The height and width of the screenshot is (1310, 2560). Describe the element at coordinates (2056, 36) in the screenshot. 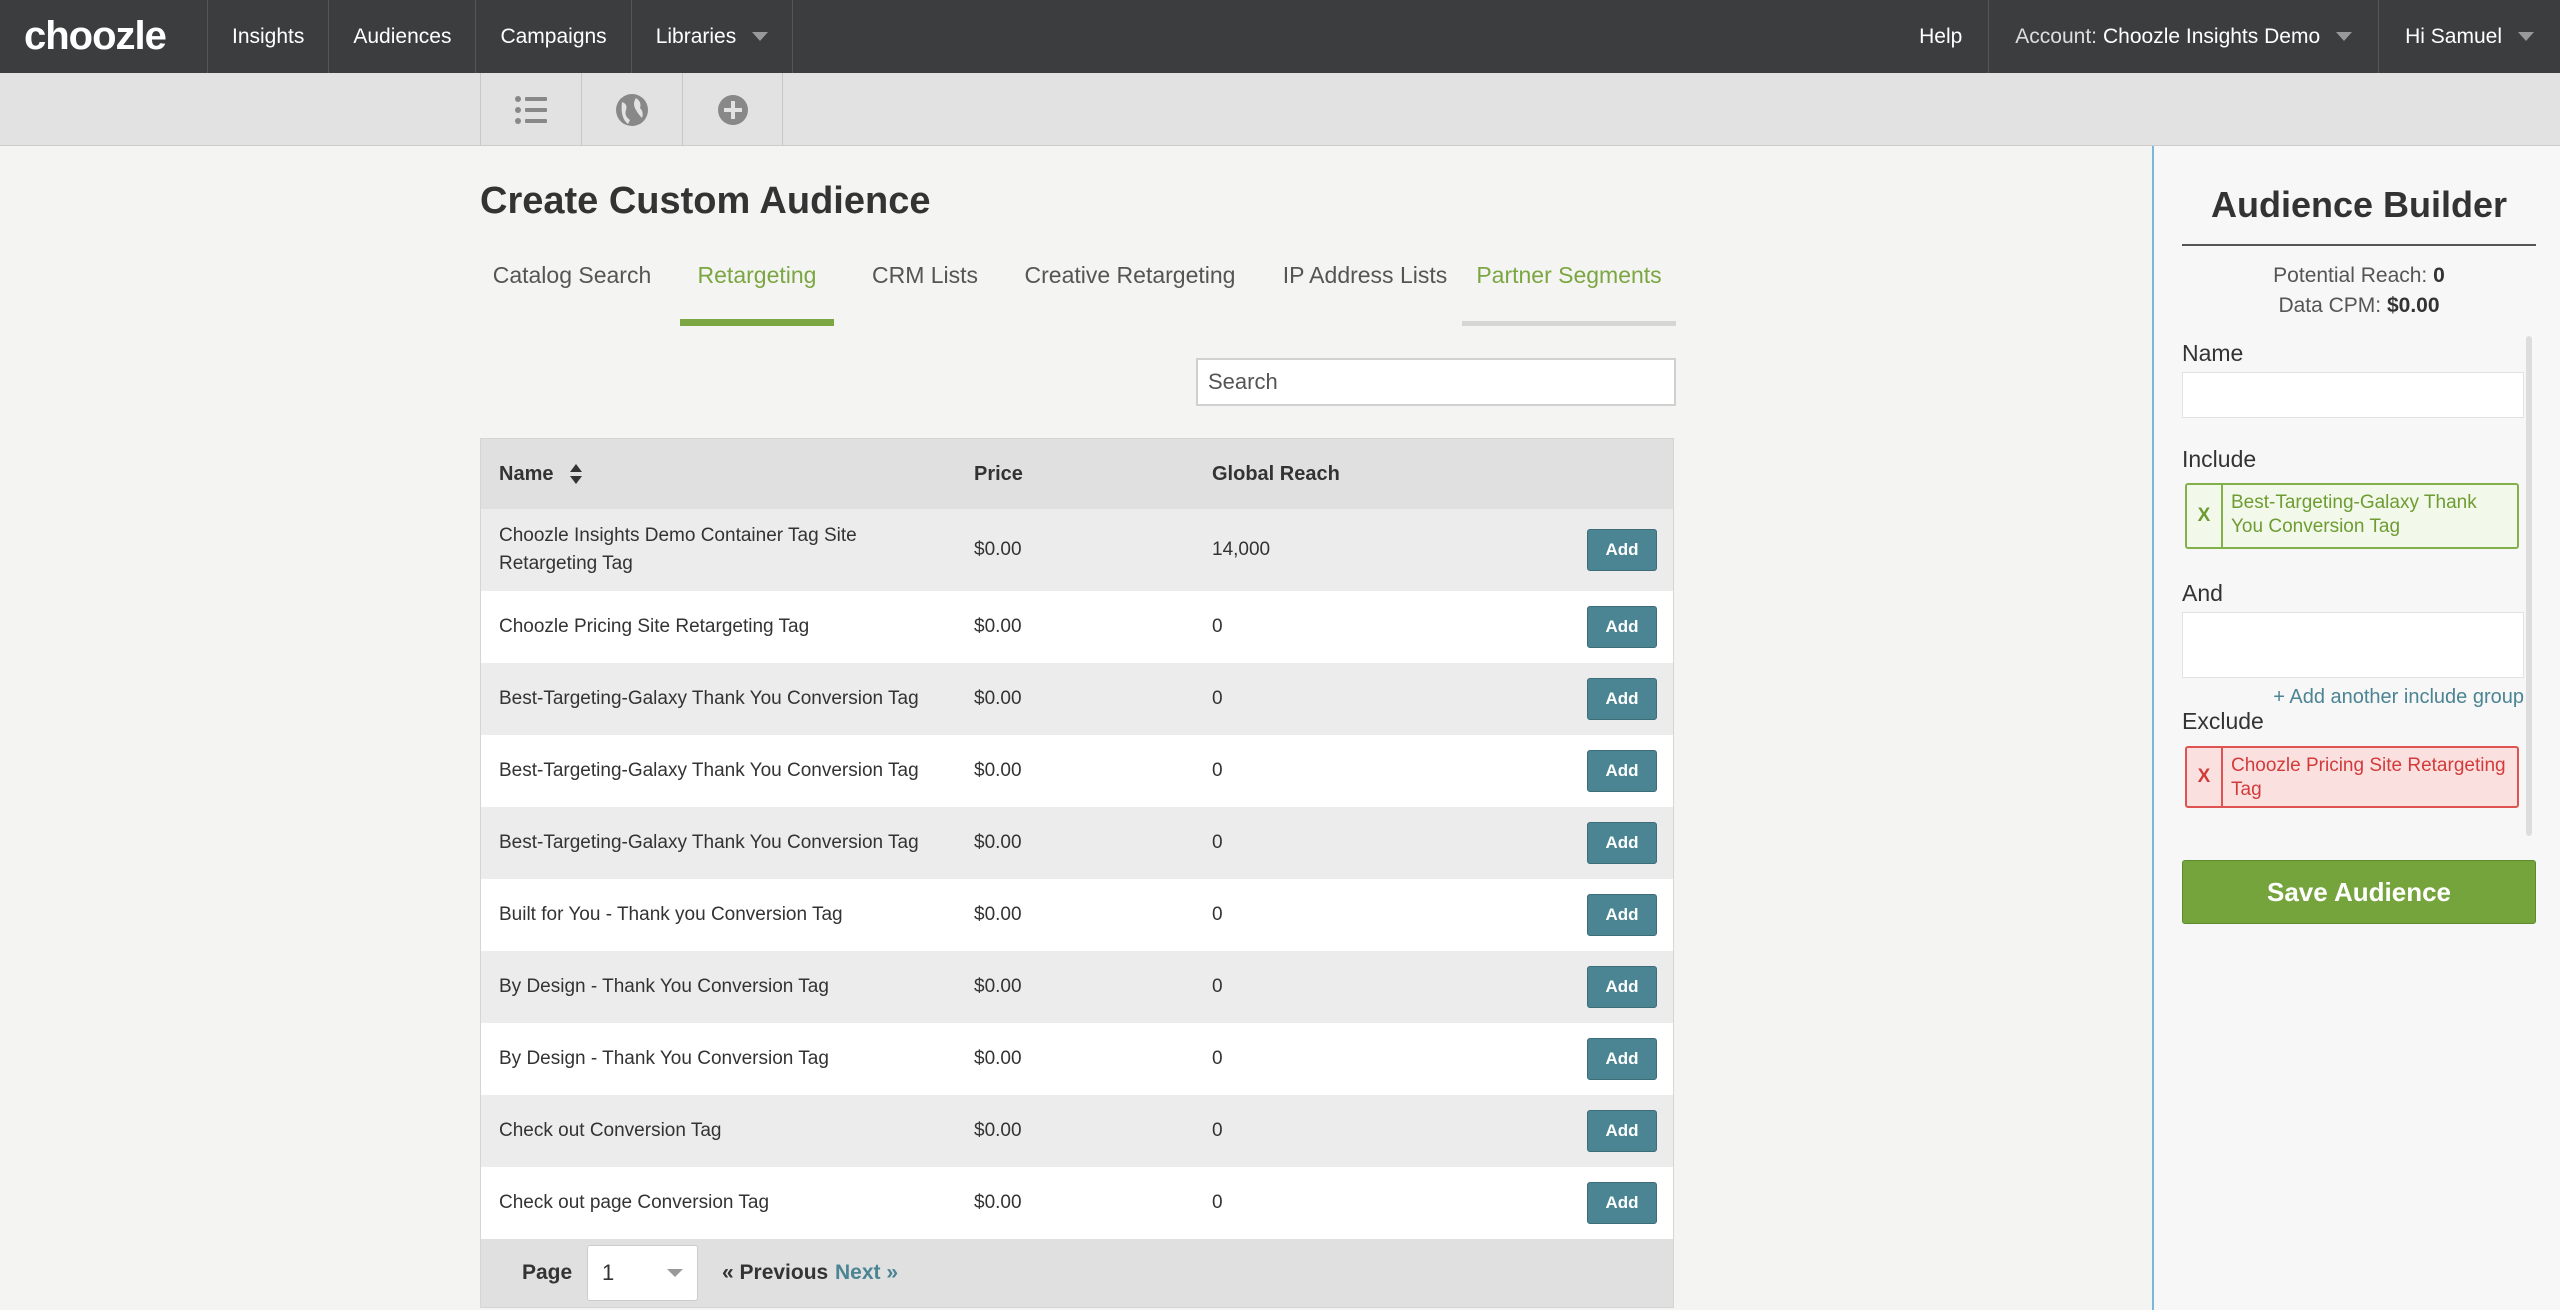

I see `account-label: Account:` at that location.